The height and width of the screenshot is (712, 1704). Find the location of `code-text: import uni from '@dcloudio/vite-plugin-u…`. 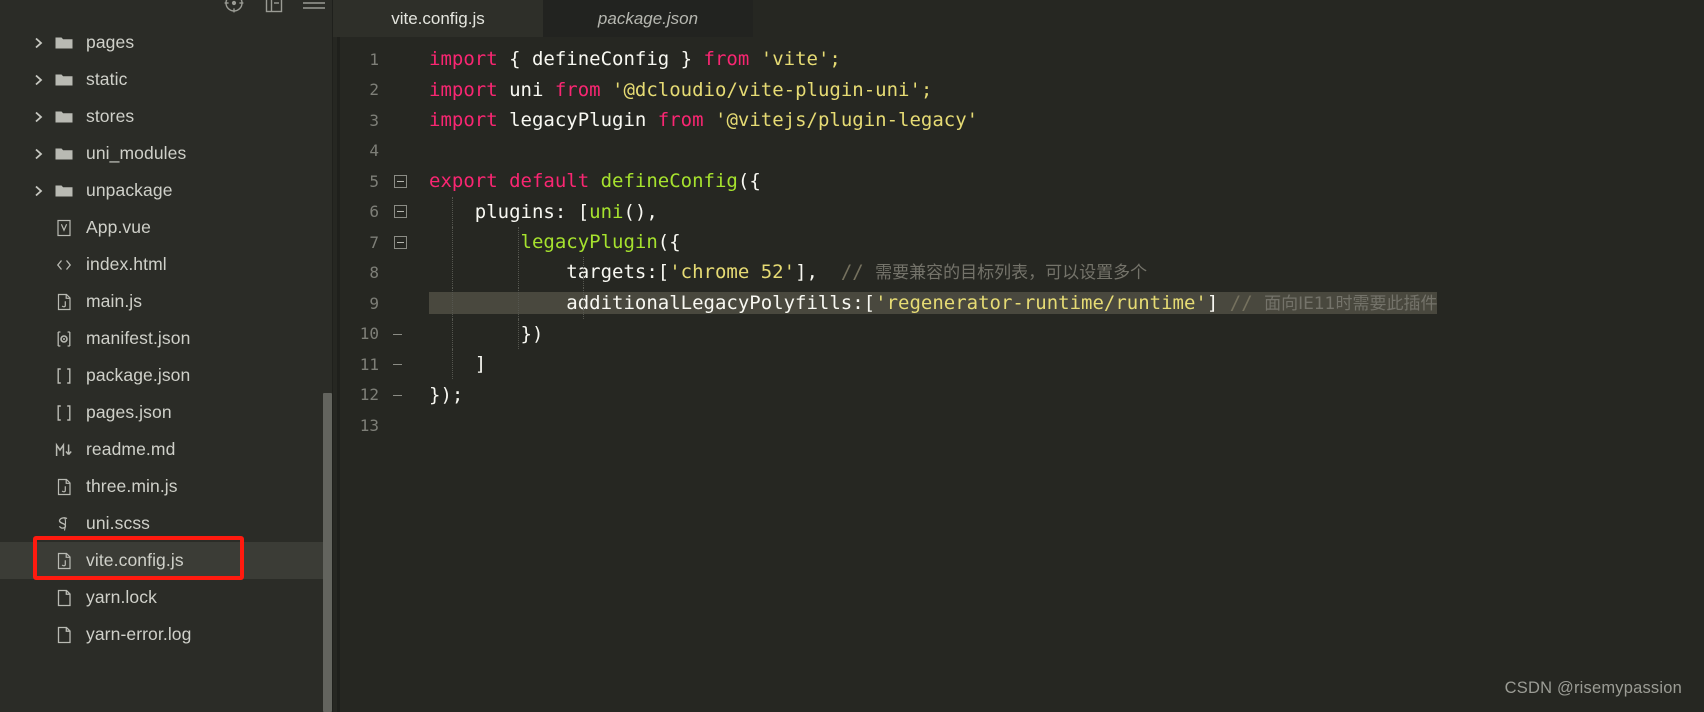

code-text: import uni from '@dcloudio/vite-plugin-u… is located at coordinates (1059, 90).